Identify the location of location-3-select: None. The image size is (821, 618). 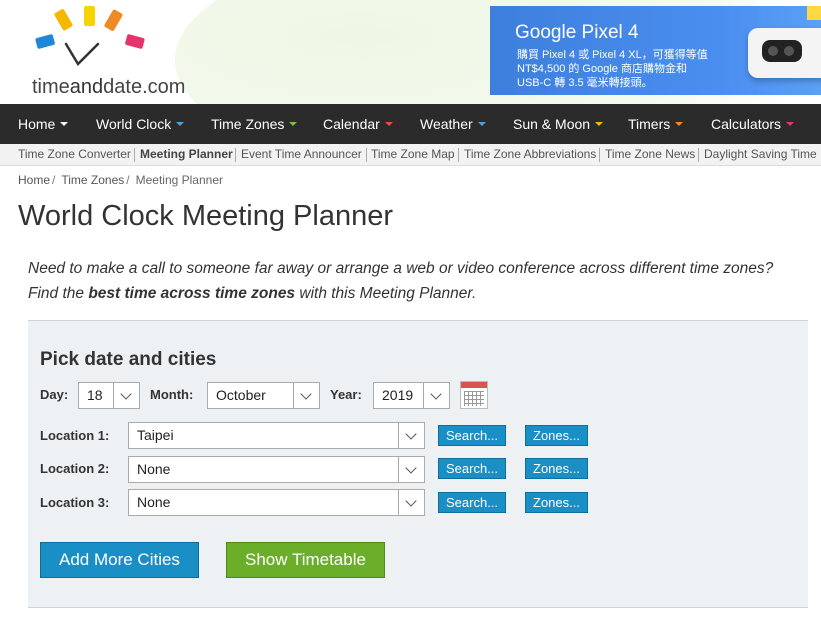
(276, 502).